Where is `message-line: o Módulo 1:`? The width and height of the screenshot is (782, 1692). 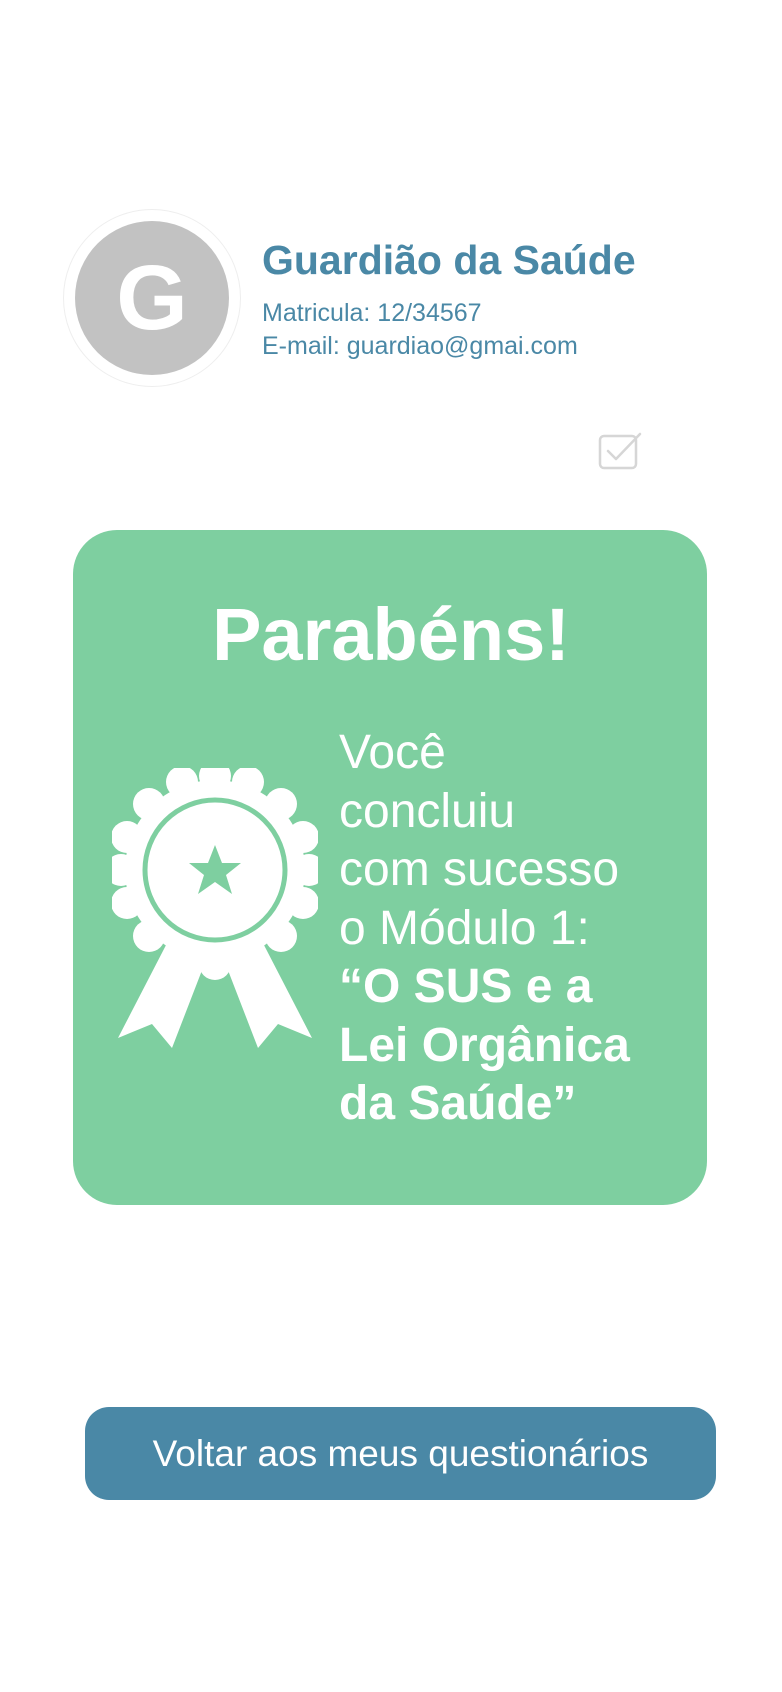 message-line: o Módulo 1: is located at coordinates (464, 928).